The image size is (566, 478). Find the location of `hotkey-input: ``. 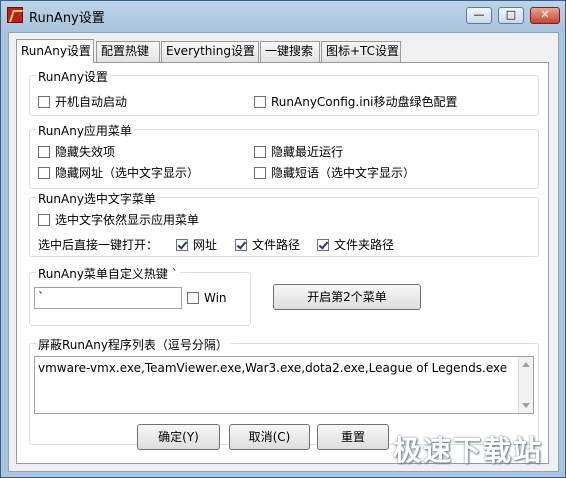

hotkey-input: ` is located at coordinates (108, 298).